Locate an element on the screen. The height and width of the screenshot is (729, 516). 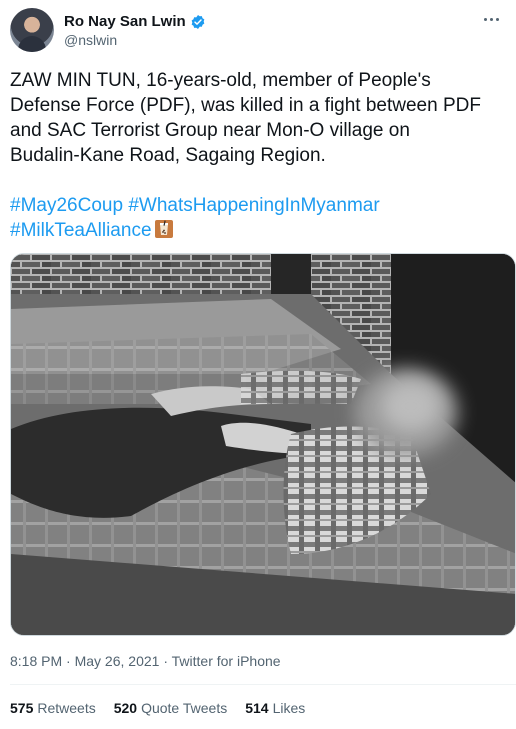
tweet-source: Twitter for iPhone is located at coordinates (226, 661).